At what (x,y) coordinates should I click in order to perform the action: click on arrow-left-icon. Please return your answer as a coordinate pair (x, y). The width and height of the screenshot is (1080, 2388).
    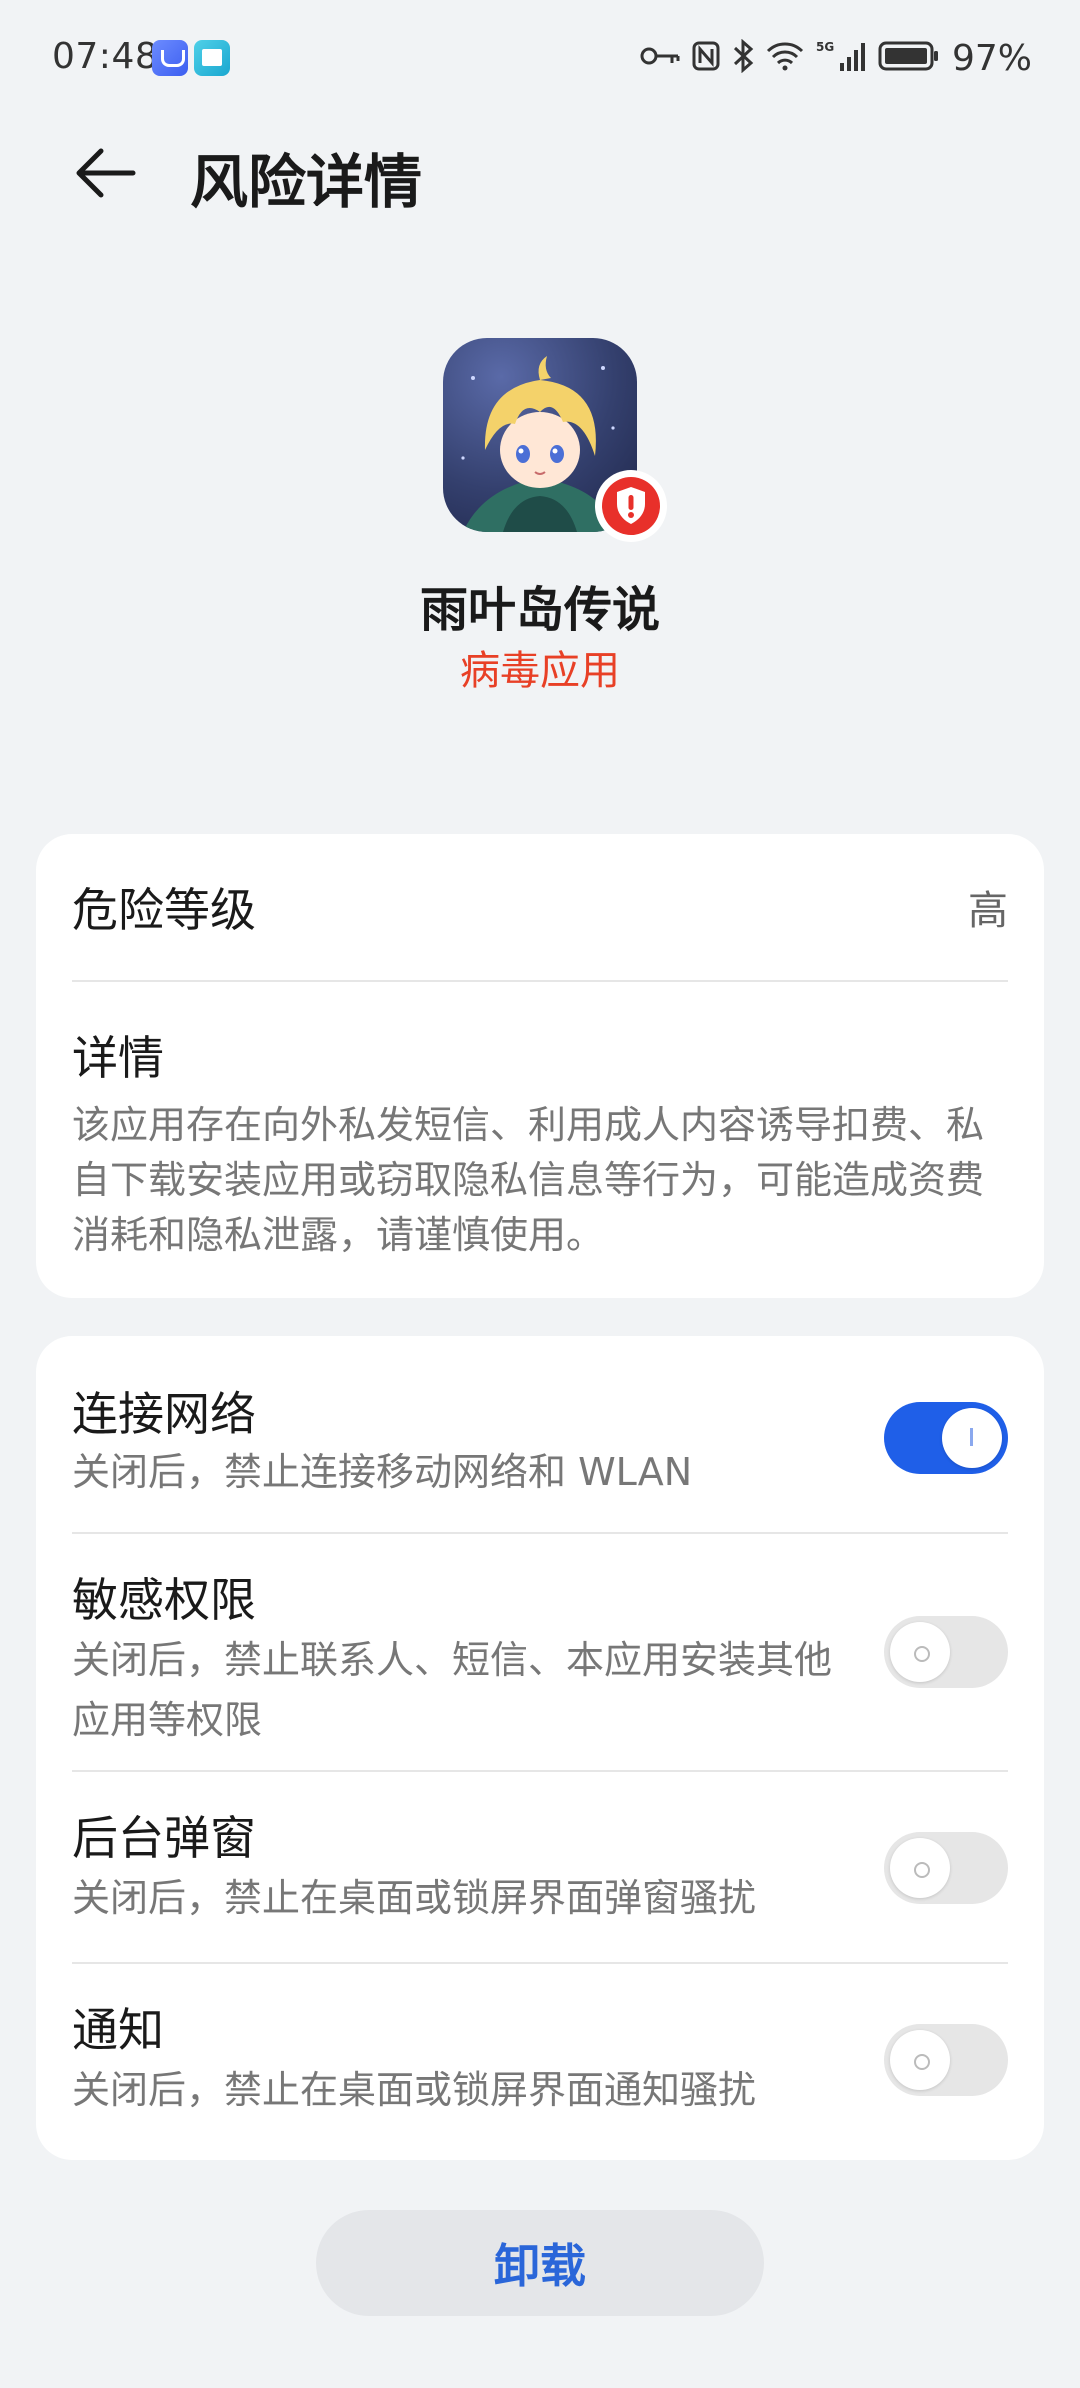
    Looking at the image, I should click on (105, 175).